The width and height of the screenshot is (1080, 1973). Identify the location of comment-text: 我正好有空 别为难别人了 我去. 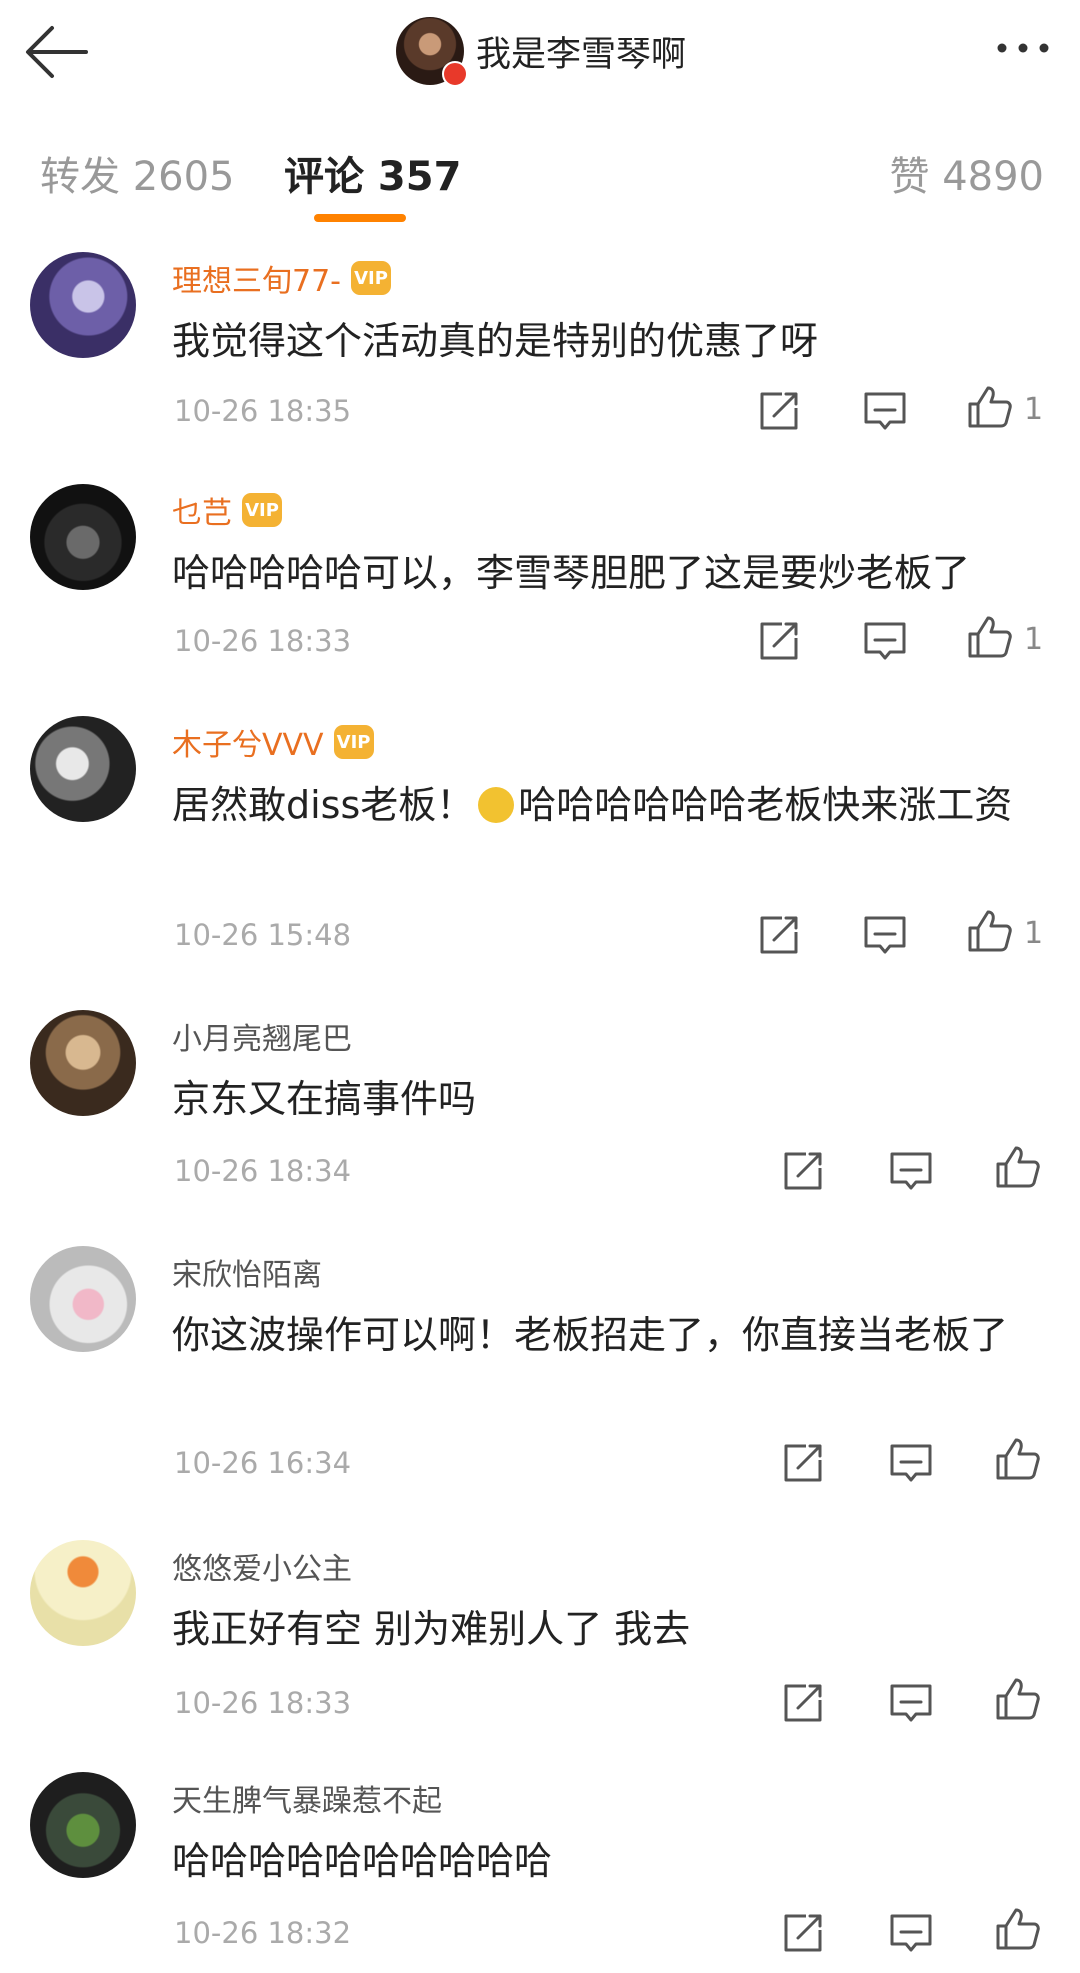
(431, 1629).